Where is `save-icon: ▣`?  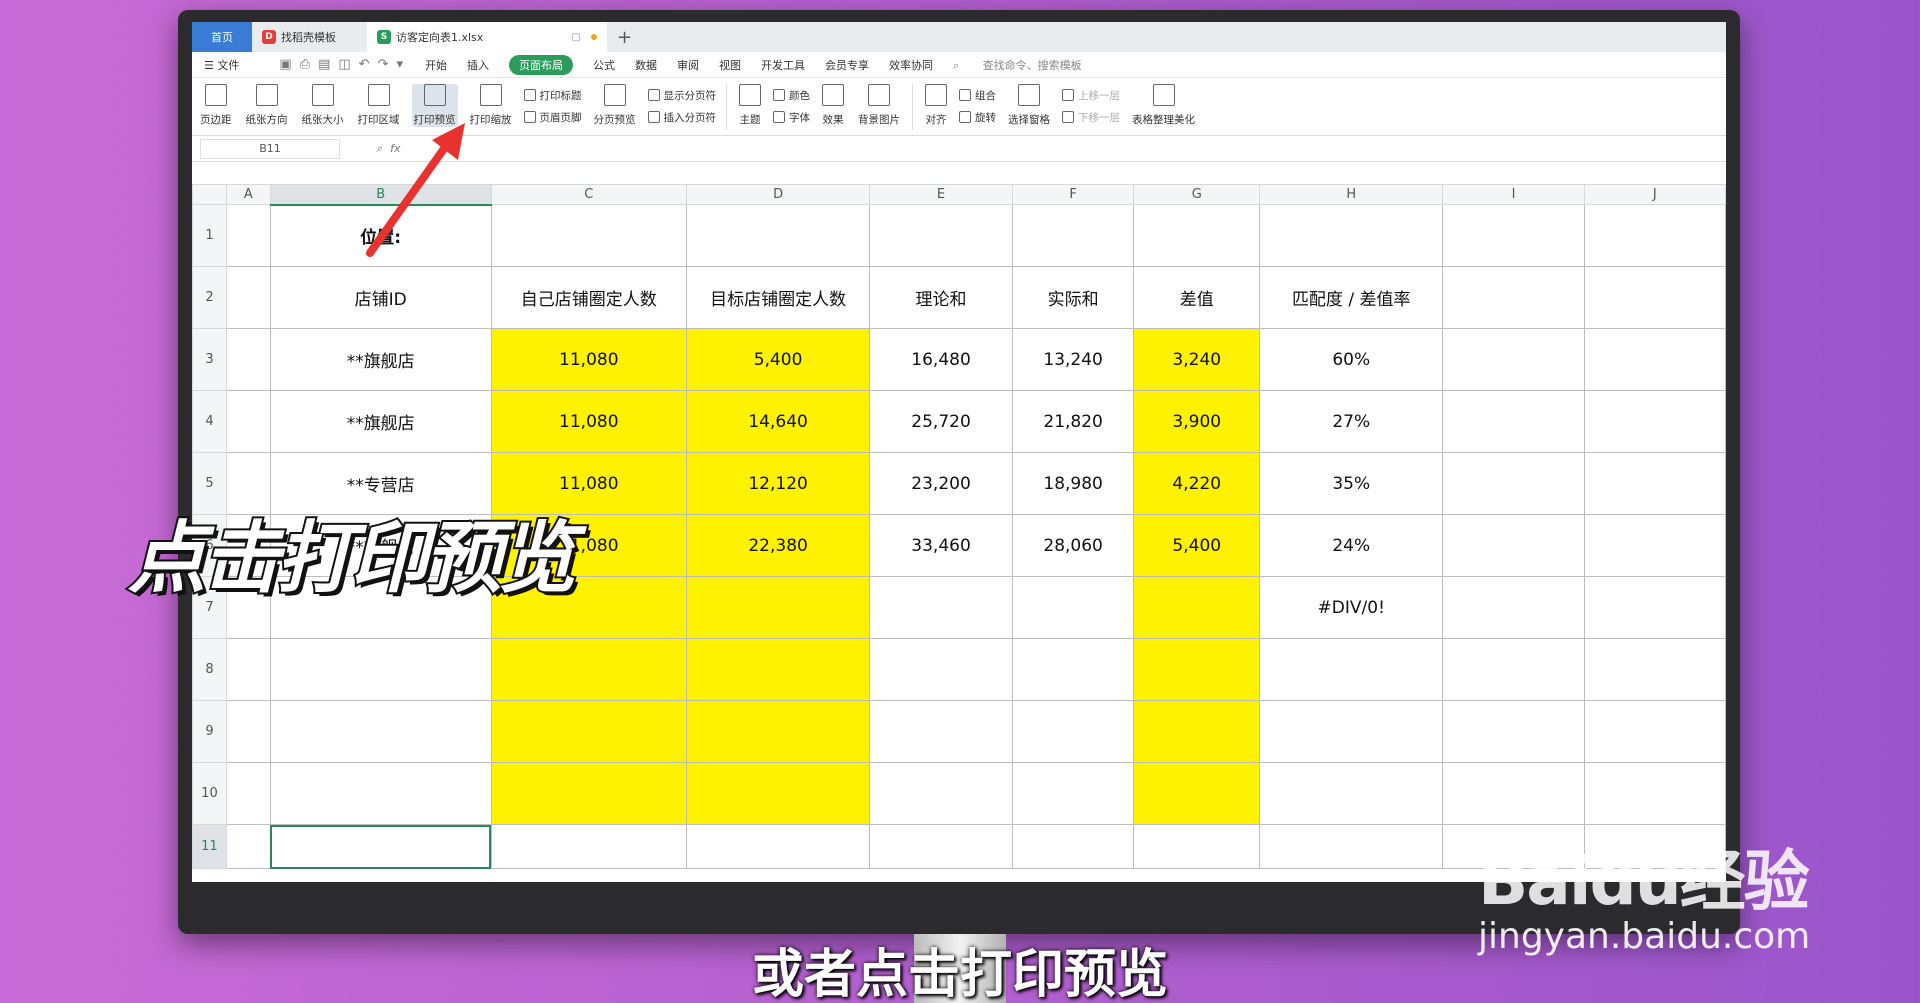 save-icon: ▣ is located at coordinates (285, 64).